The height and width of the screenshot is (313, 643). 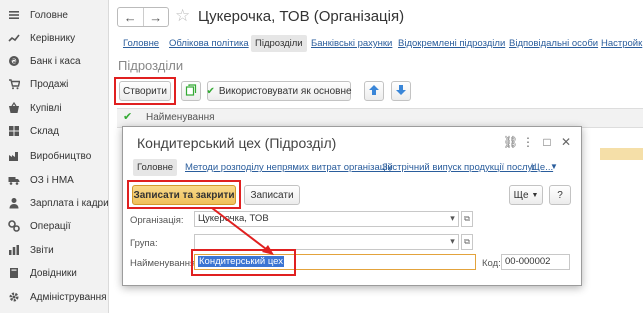 What do you see at coordinates (621, 154) in the screenshot?
I see `selected-row` at bounding box center [621, 154].